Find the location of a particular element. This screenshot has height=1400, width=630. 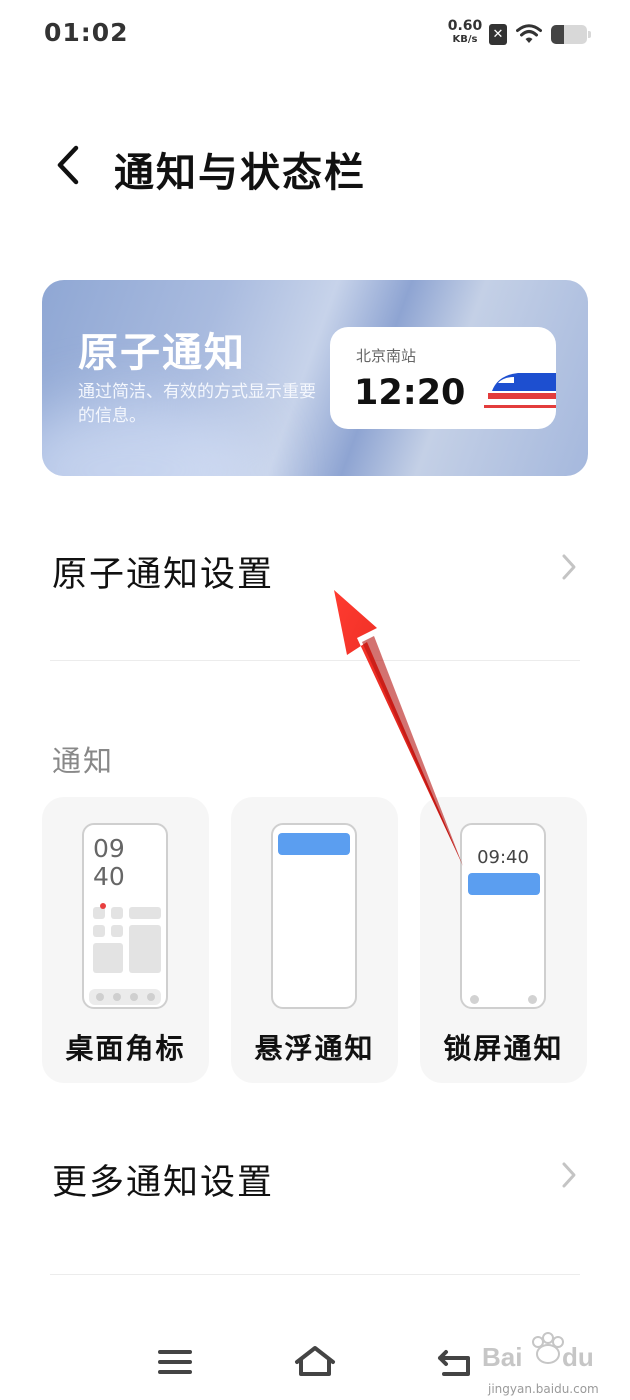

ticket-preview-card: 北京南站 12:20 is located at coordinates (443, 378).